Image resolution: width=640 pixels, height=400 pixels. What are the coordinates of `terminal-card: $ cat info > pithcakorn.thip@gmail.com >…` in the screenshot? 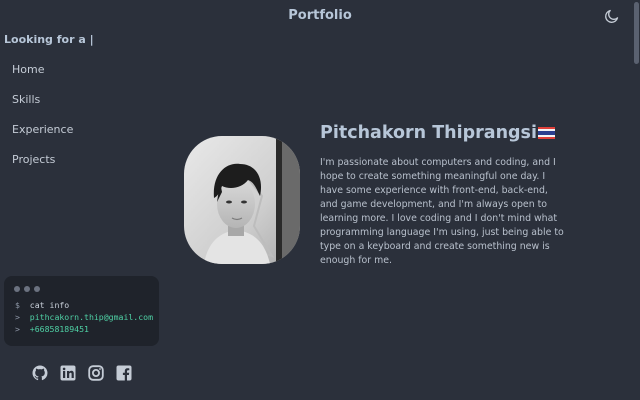 It's located at (81, 311).